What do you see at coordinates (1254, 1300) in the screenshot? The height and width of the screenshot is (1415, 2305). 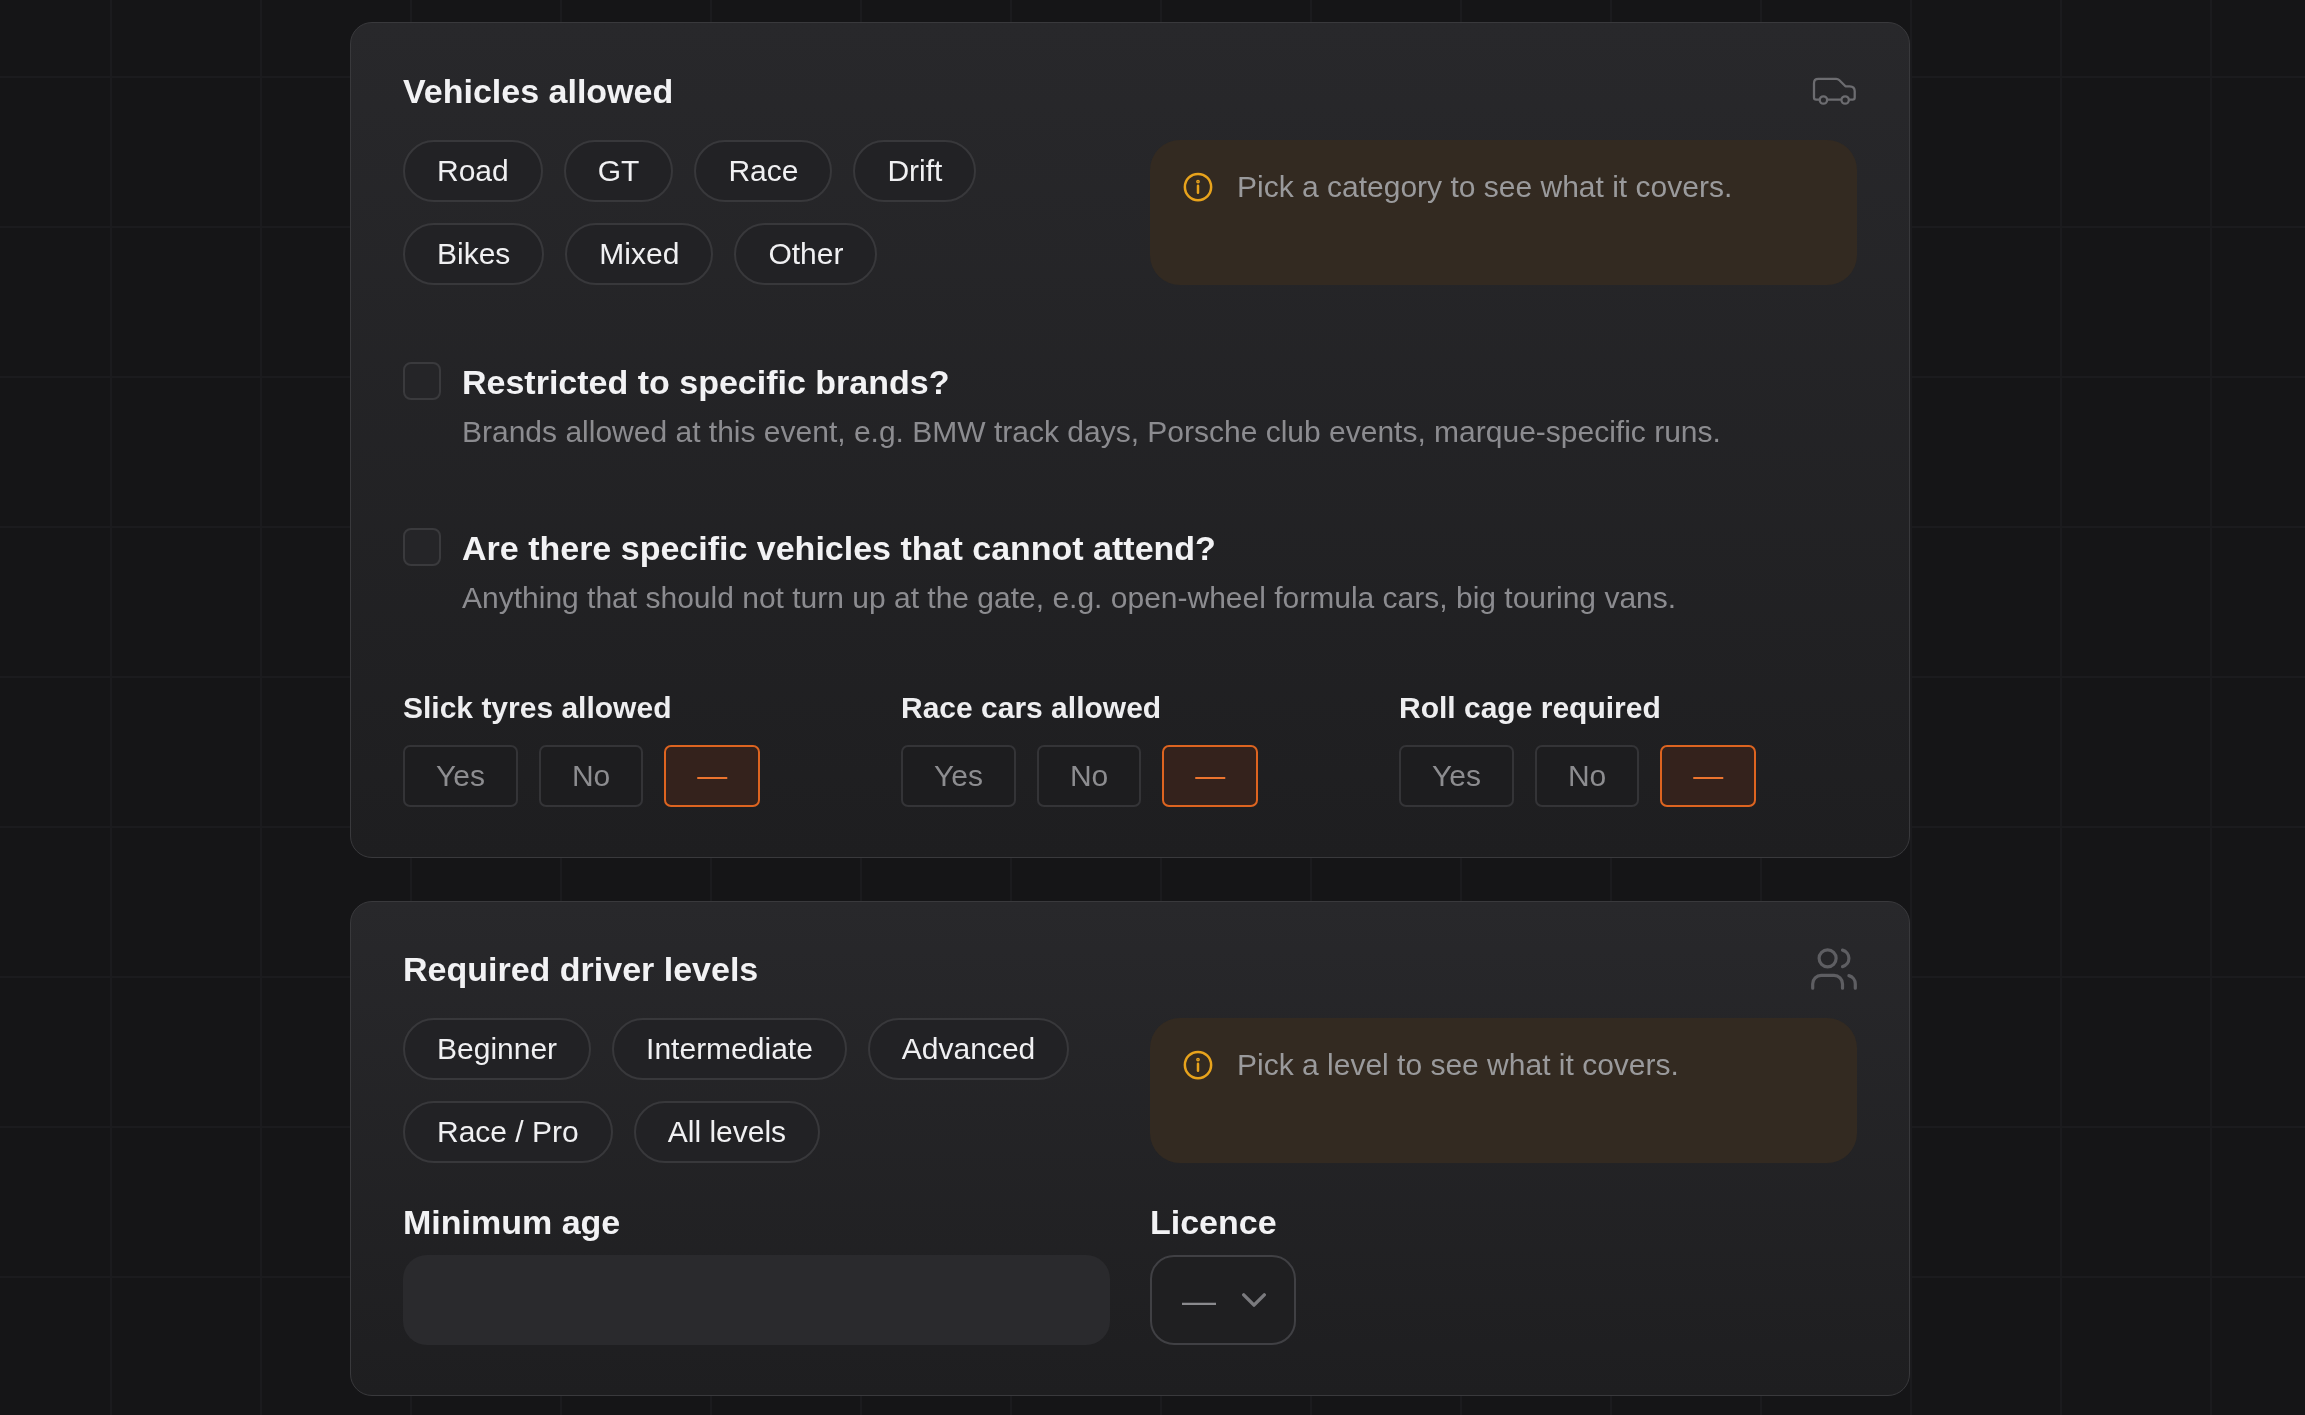 I see `chevron-down-icon` at bounding box center [1254, 1300].